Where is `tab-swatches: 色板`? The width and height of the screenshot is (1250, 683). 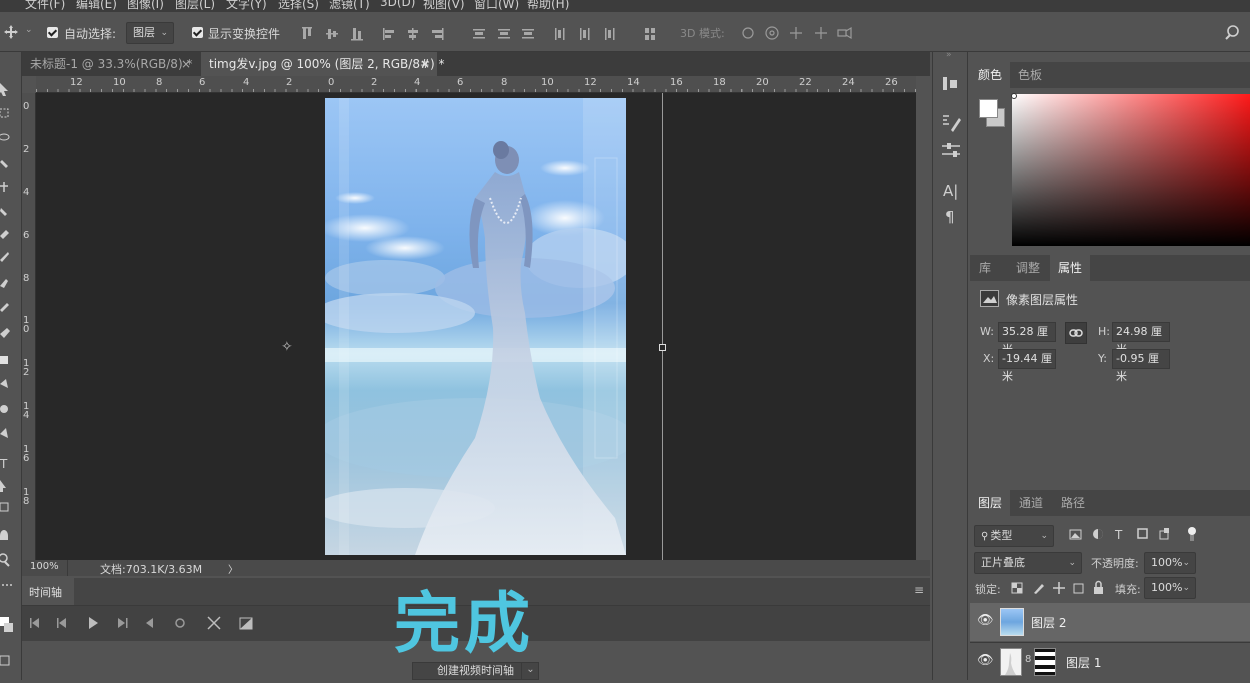 tab-swatches: 色板 is located at coordinates (1030, 75).